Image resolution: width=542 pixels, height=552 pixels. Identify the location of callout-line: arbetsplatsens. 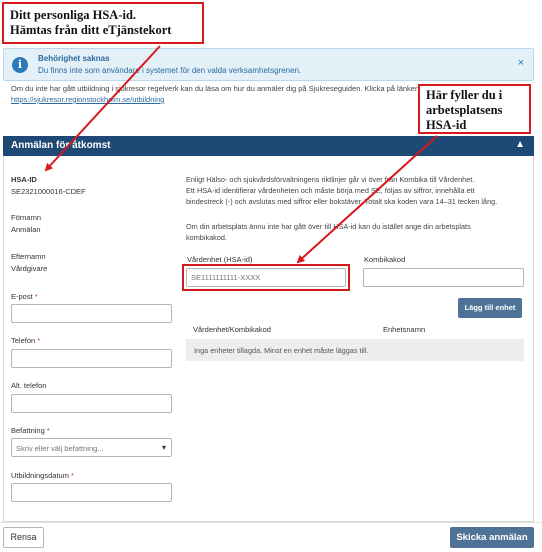
(464, 110).